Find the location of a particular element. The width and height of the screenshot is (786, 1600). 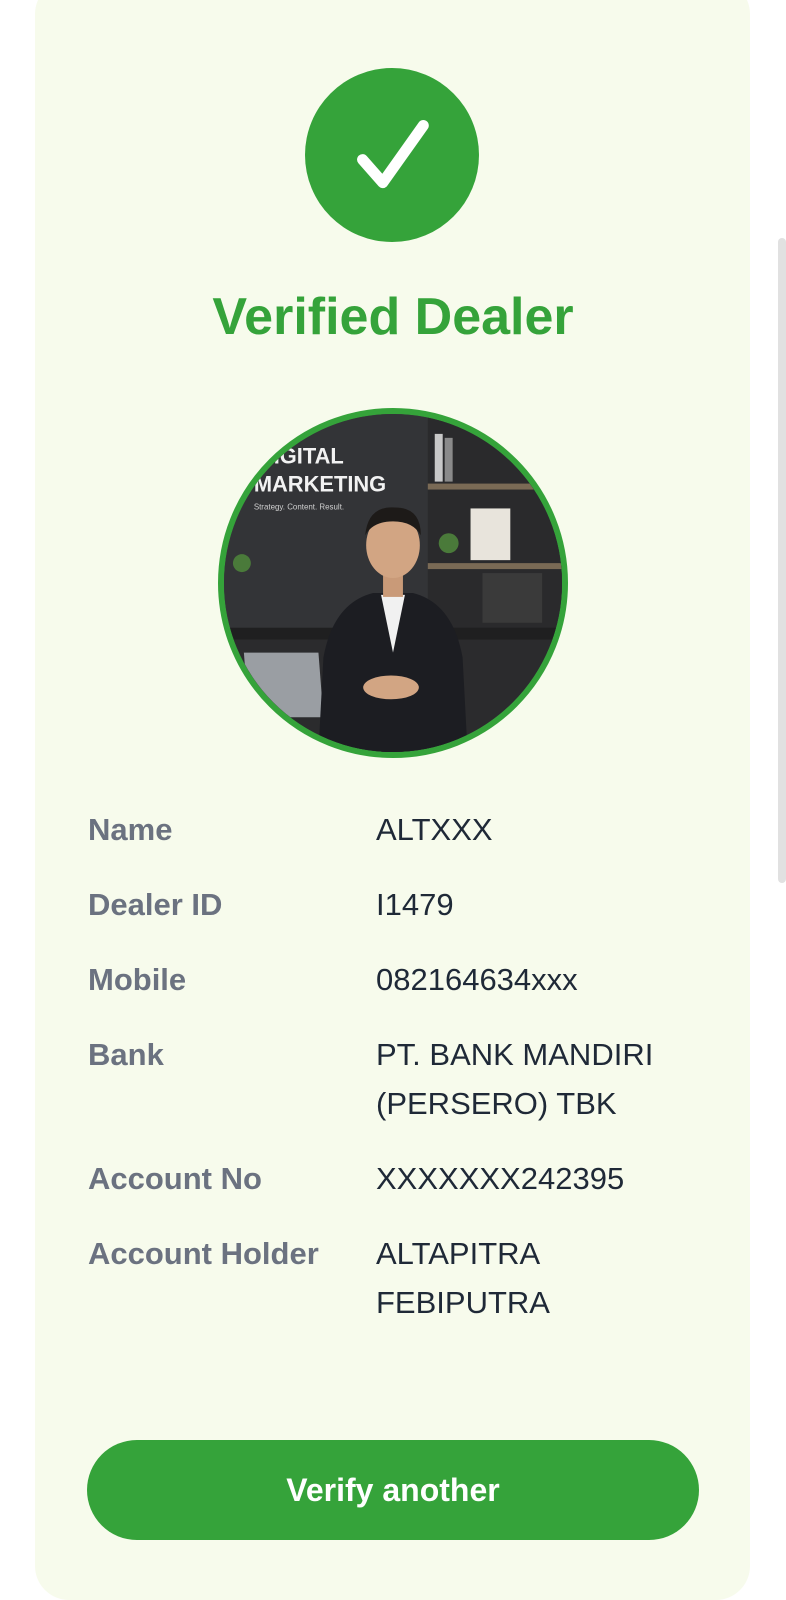

detail-value: ALTXXX is located at coordinates (434, 829).